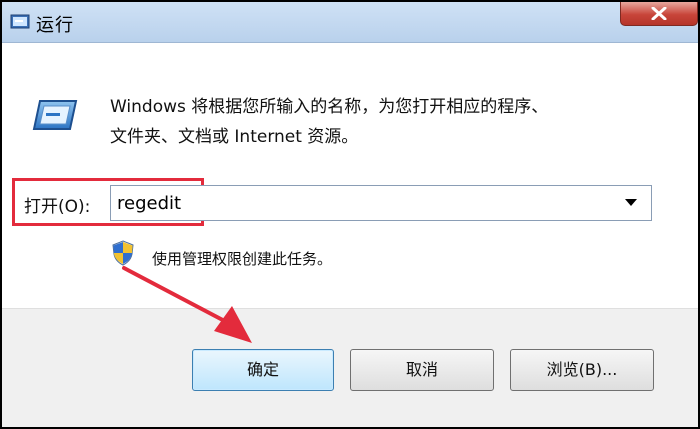 Image resolution: width=700 pixels, height=429 pixels. Describe the element at coordinates (57, 207) in the screenshot. I see `open-label: 打开(O):` at that location.